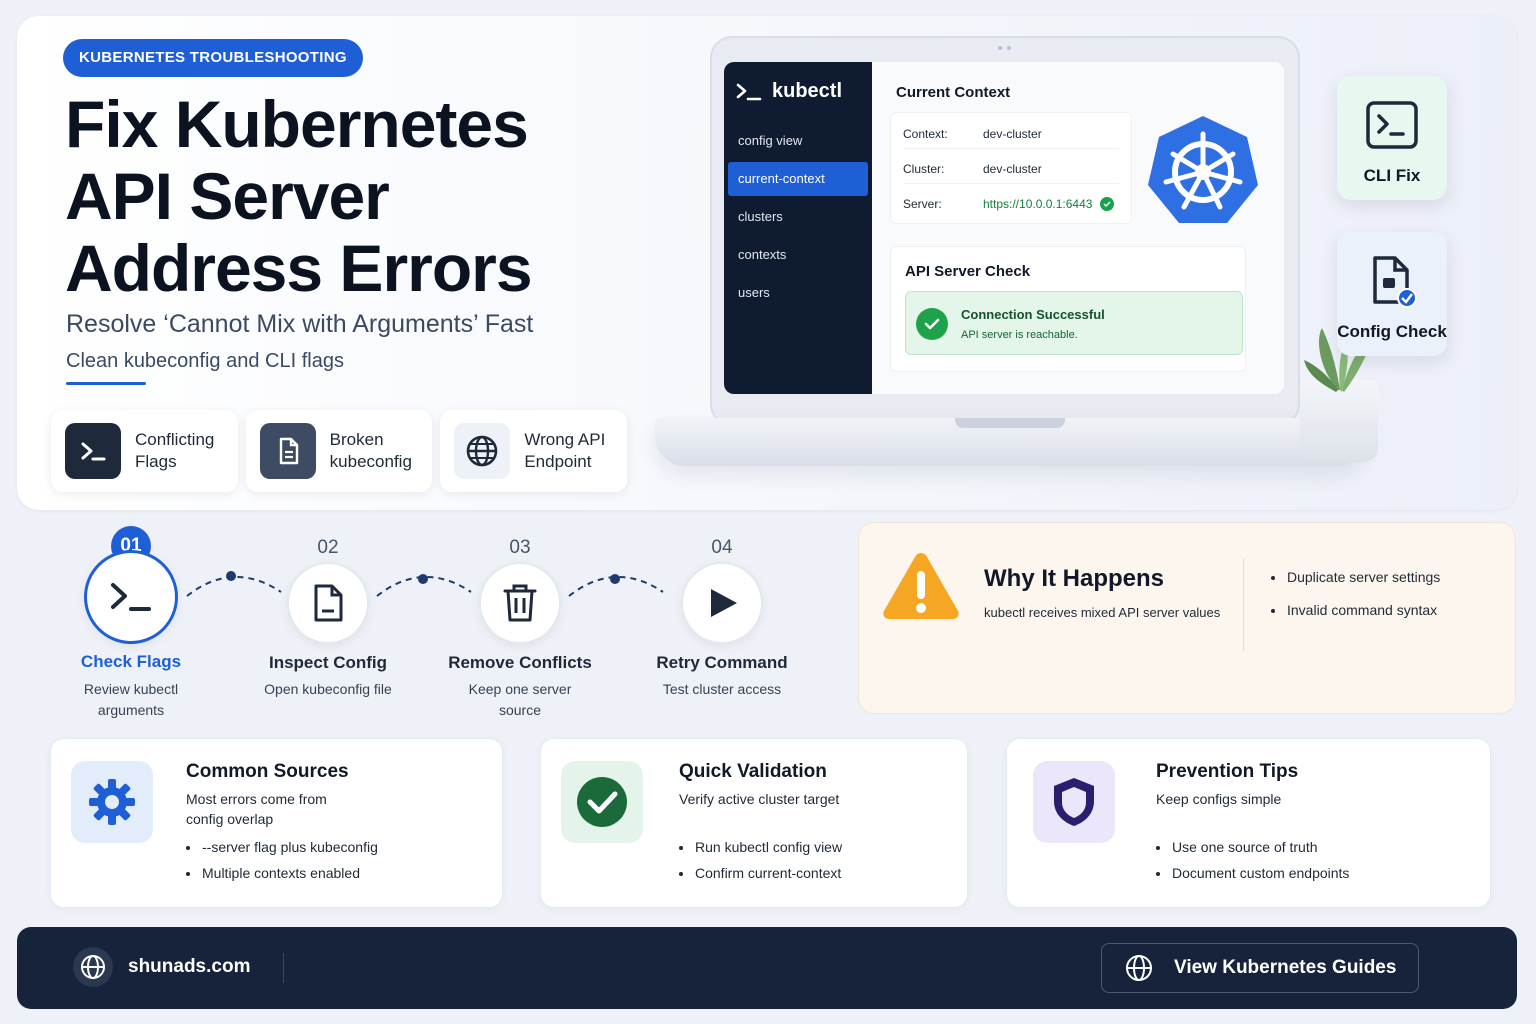 This screenshot has width=1536, height=1024. I want to click on context-value: dev-cluster, so click(1012, 133).